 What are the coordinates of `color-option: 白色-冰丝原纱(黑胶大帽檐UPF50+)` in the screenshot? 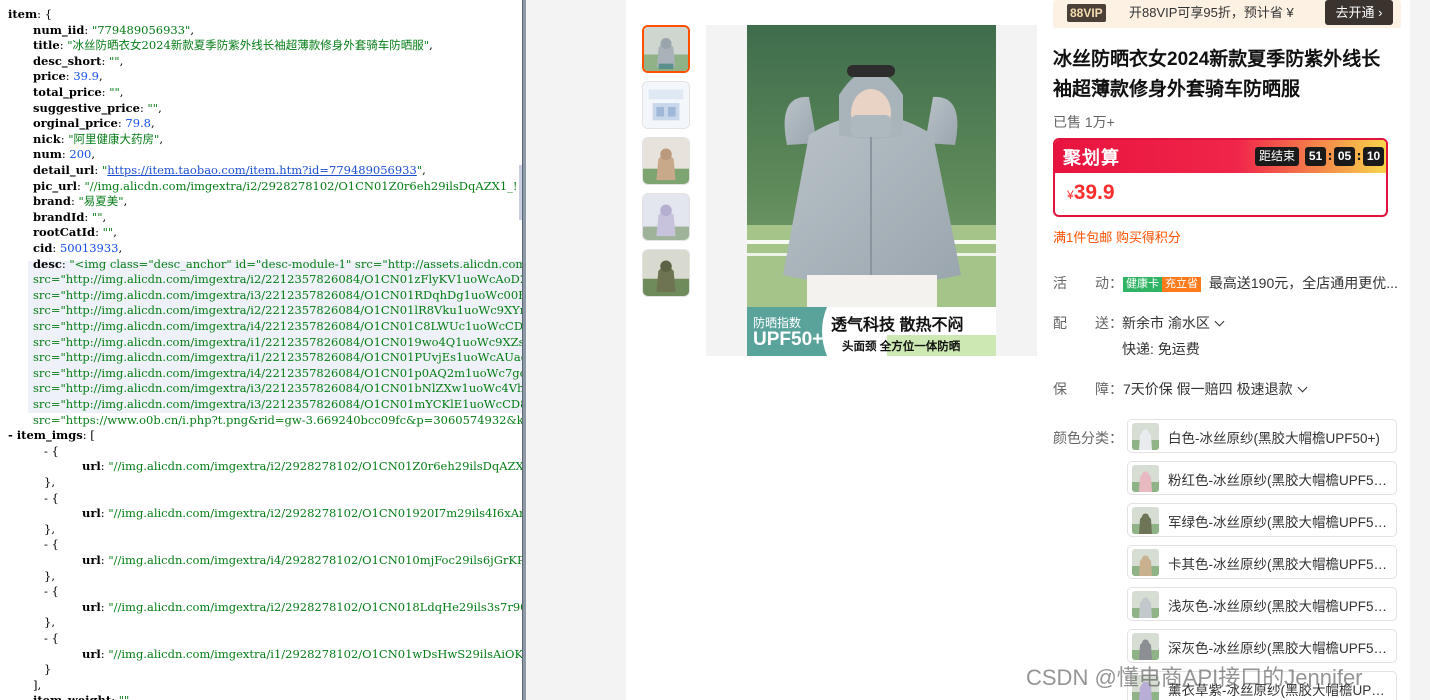 It's located at (1262, 436).